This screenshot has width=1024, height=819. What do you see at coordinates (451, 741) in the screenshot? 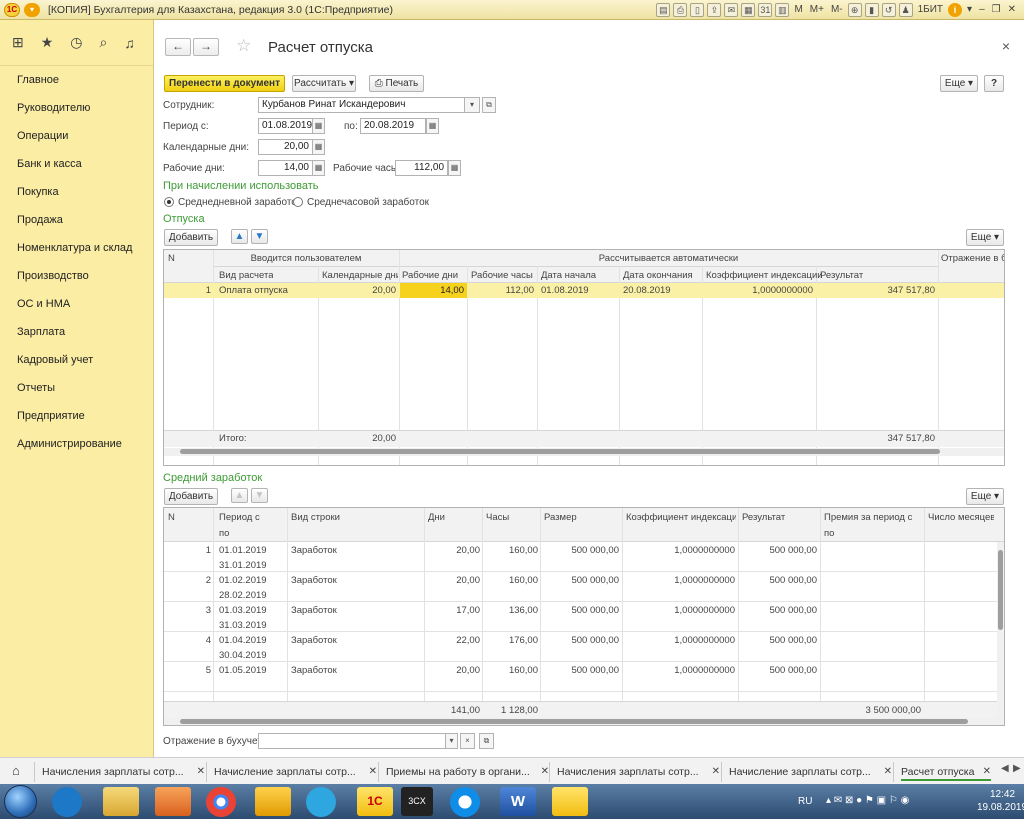
I see `accounting-dropdown-icon: ▾` at bounding box center [451, 741].